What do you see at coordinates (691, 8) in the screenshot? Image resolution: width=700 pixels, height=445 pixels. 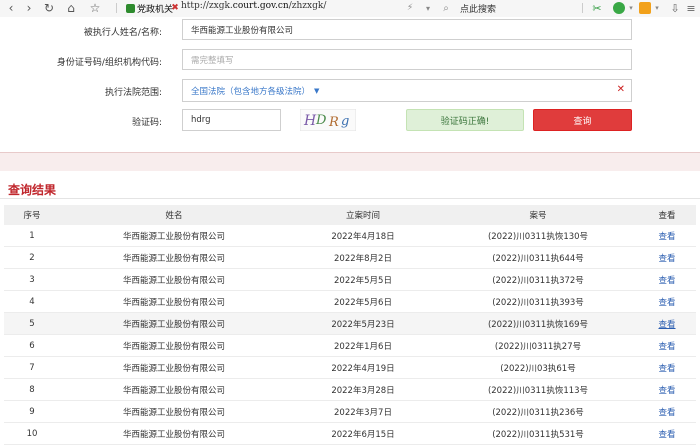 I see `menu-icon: ≡` at bounding box center [691, 8].